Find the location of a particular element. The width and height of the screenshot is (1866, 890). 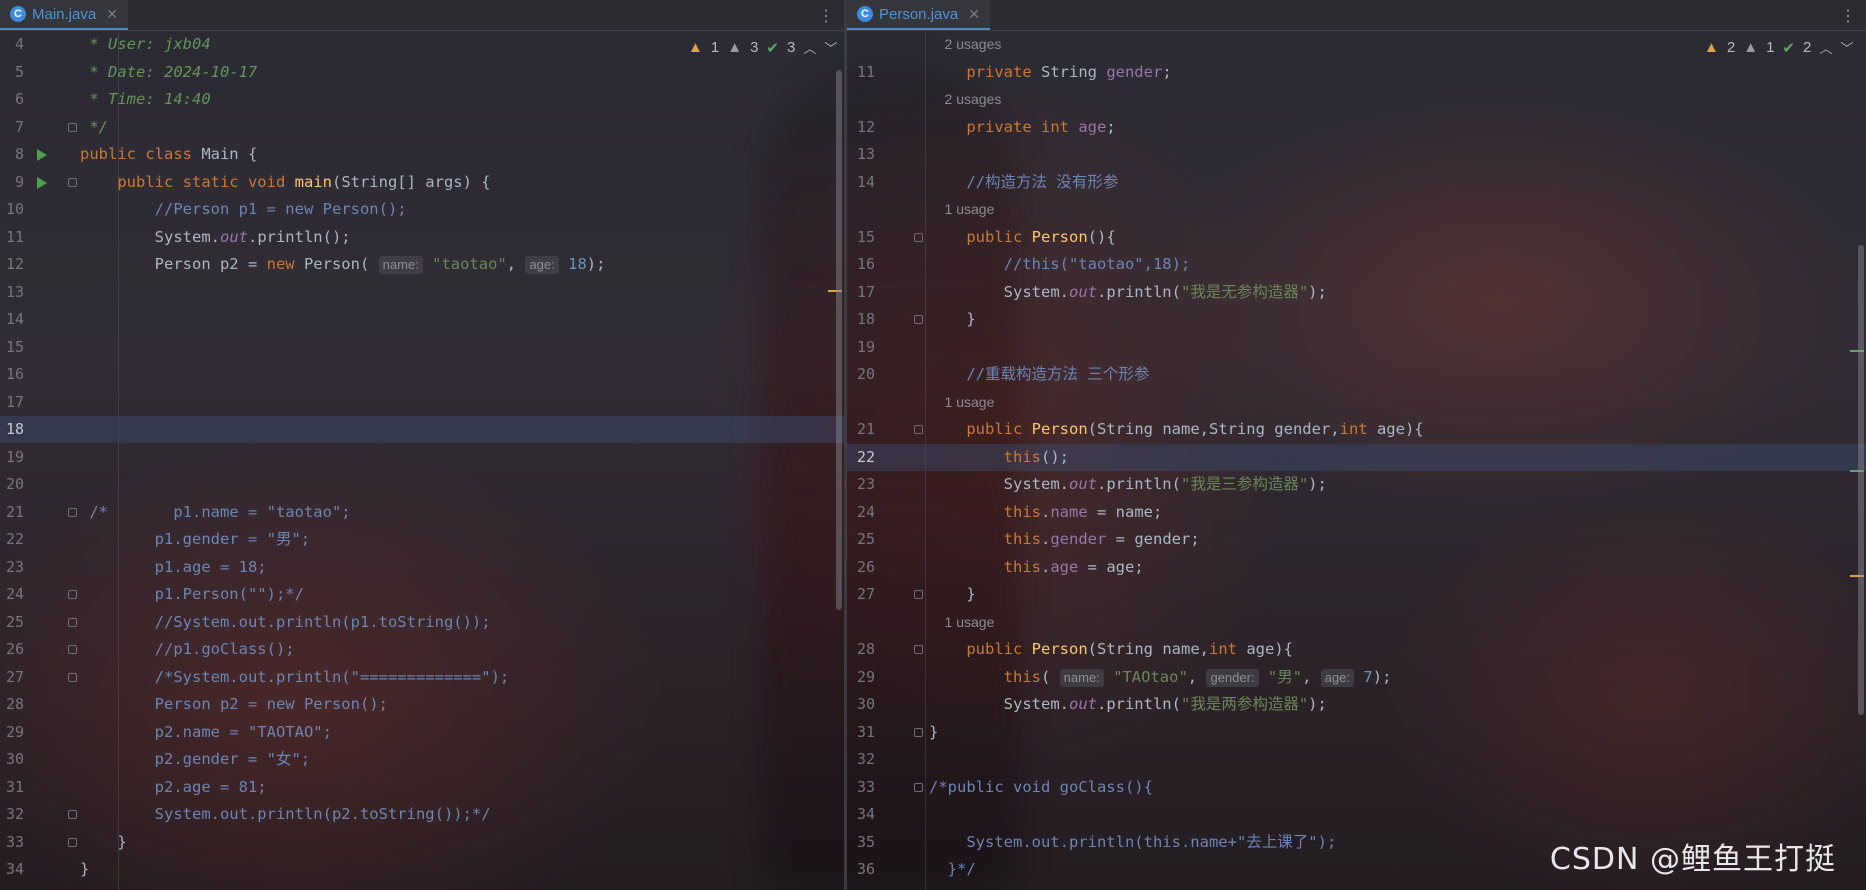

code-line: 32 System.out.println(p2.toString());*/ is located at coordinates (422, 814).